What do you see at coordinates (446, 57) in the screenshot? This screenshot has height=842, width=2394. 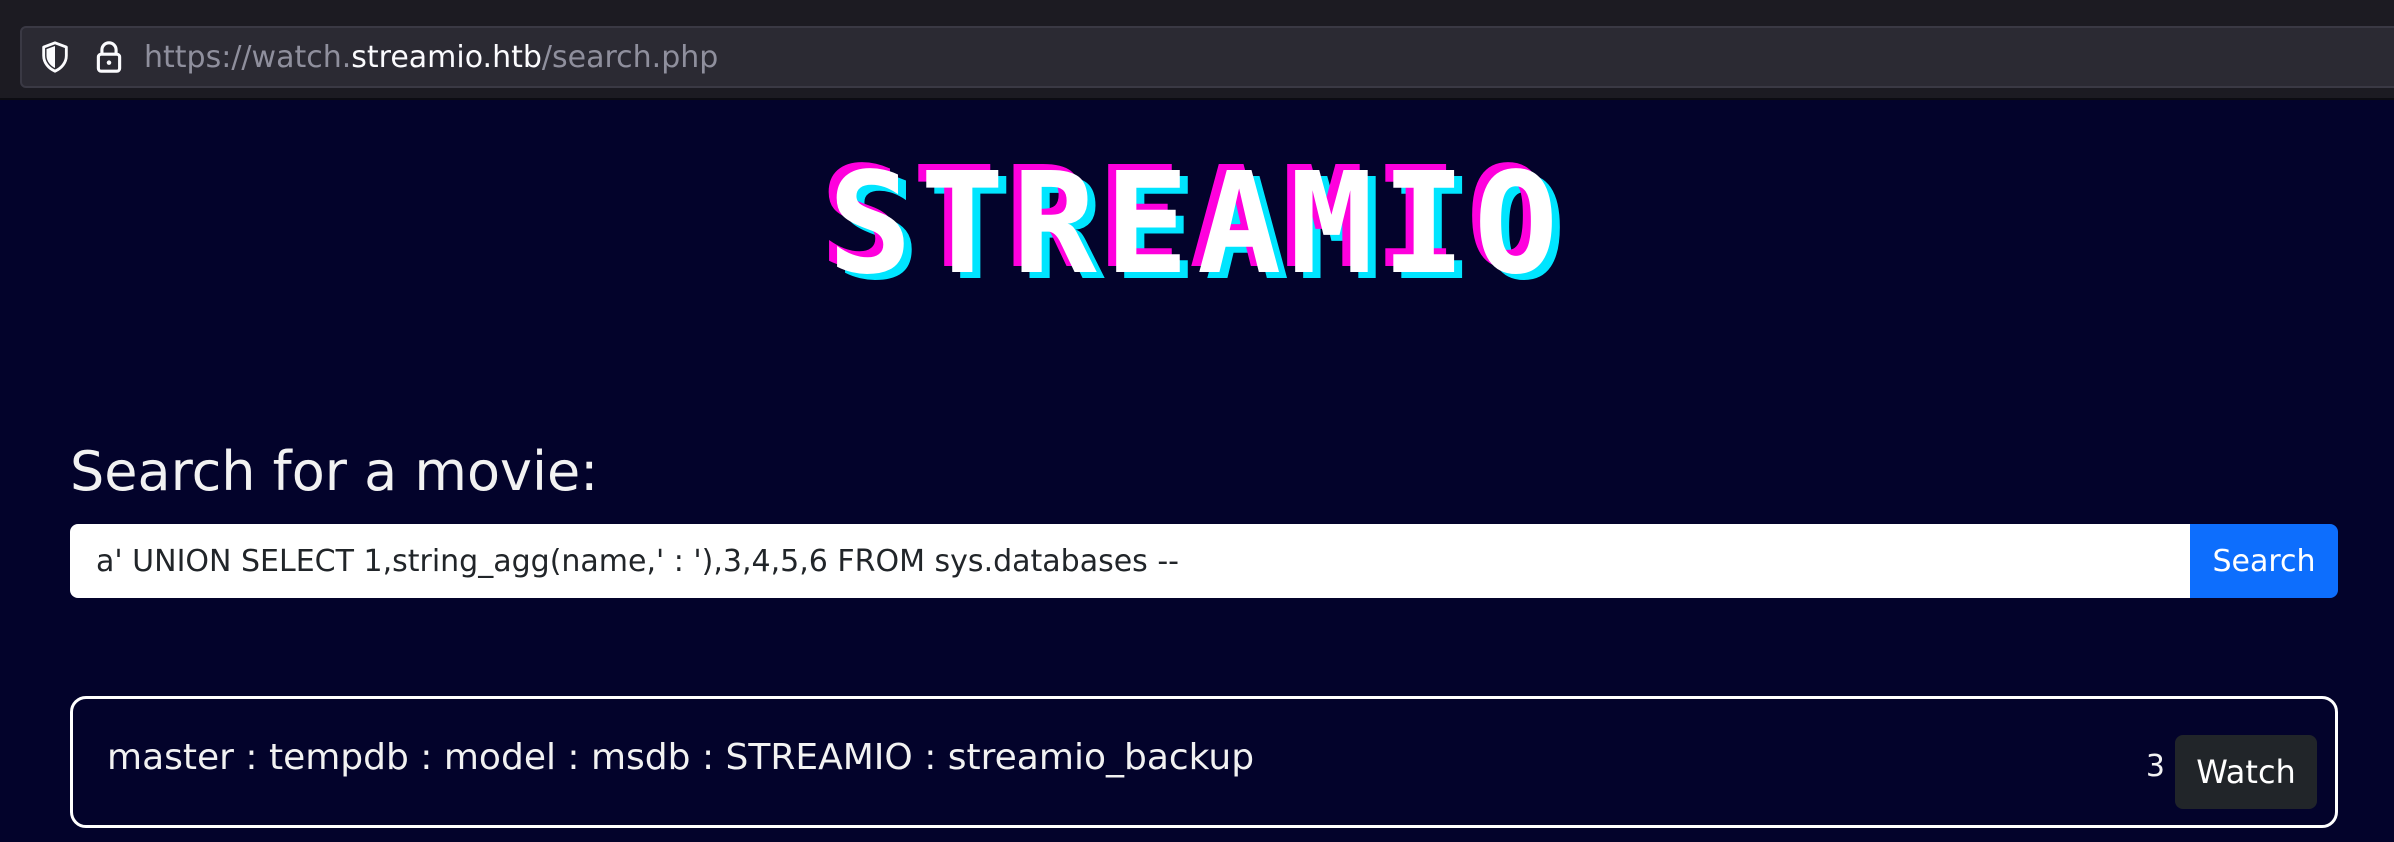 I see `url-domain: streamio.htb` at bounding box center [446, 57].